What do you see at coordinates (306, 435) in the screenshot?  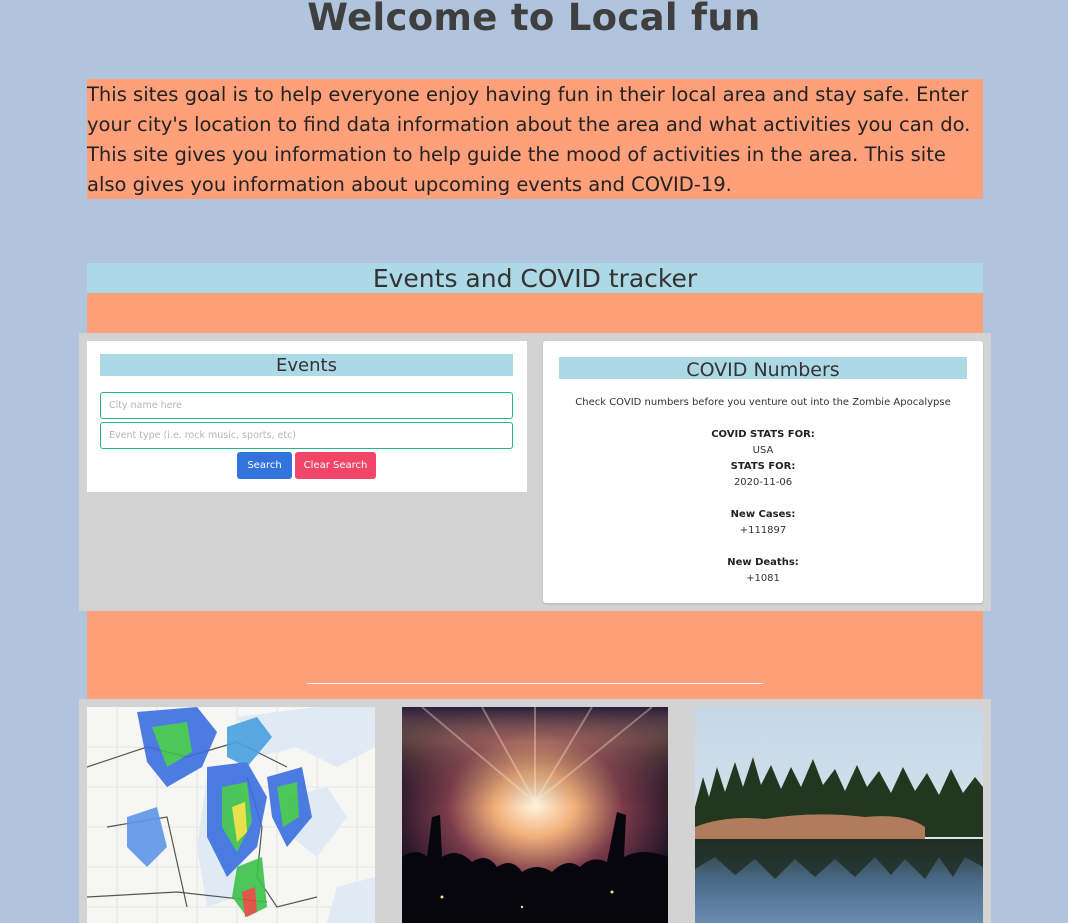 I see `event-type-input` at bounding box center [306, 435].